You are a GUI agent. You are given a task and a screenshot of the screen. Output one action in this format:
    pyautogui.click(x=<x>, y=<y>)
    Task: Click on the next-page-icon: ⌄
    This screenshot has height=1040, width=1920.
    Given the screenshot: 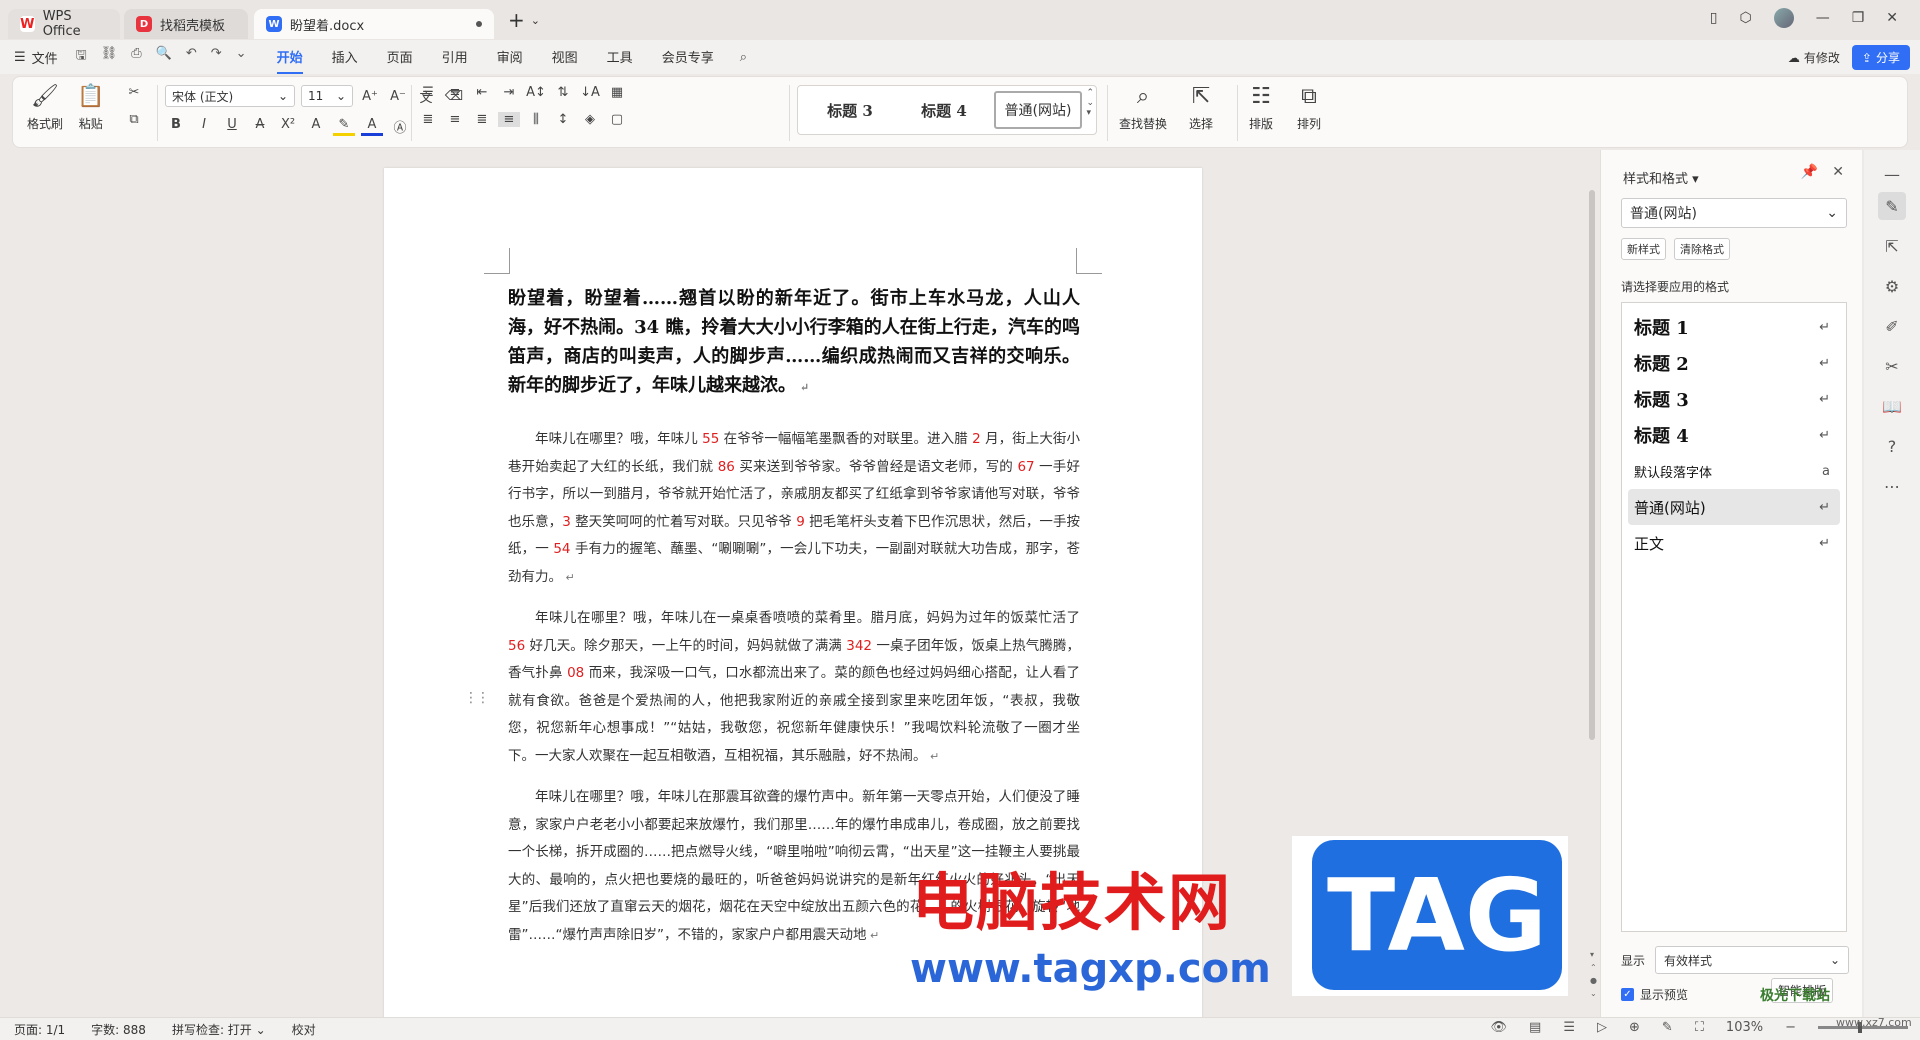 What is the action you would take?
    pyautogui.click(x=1593, y=993)
    